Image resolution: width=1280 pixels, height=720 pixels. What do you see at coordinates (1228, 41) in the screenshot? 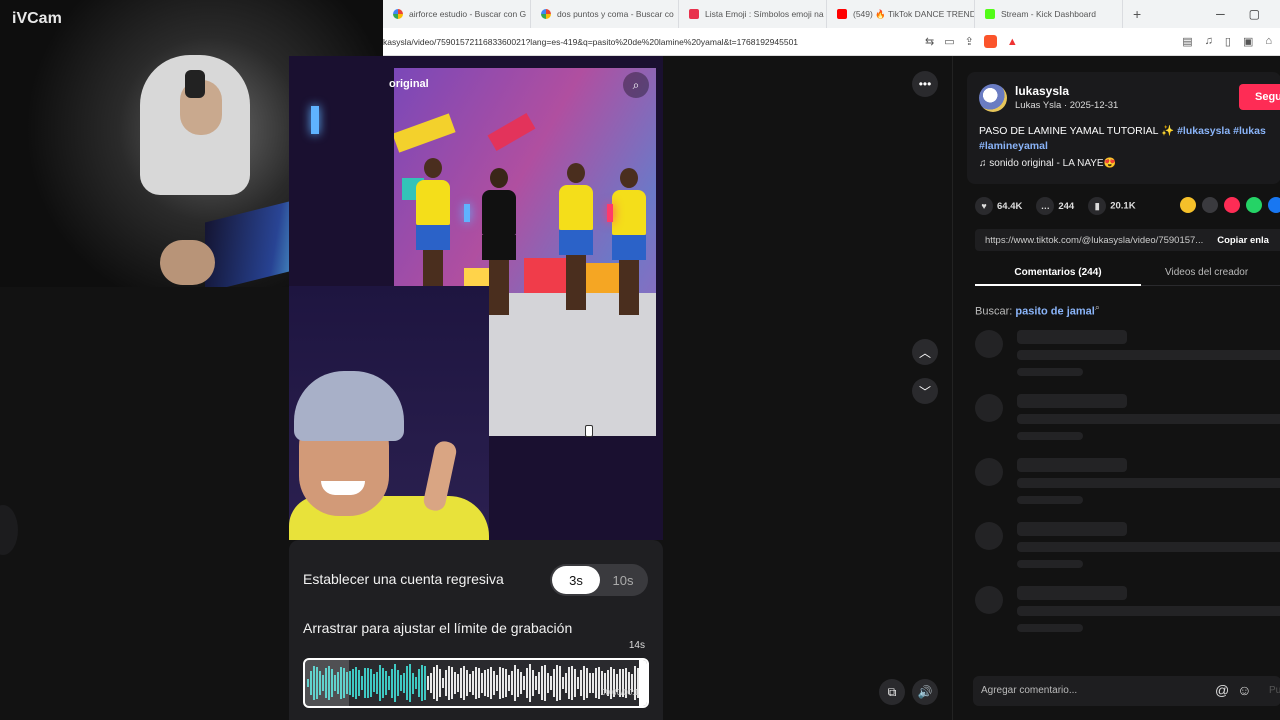
I see `sidebar-icon: ▯` at bounding box center [1228, 41].